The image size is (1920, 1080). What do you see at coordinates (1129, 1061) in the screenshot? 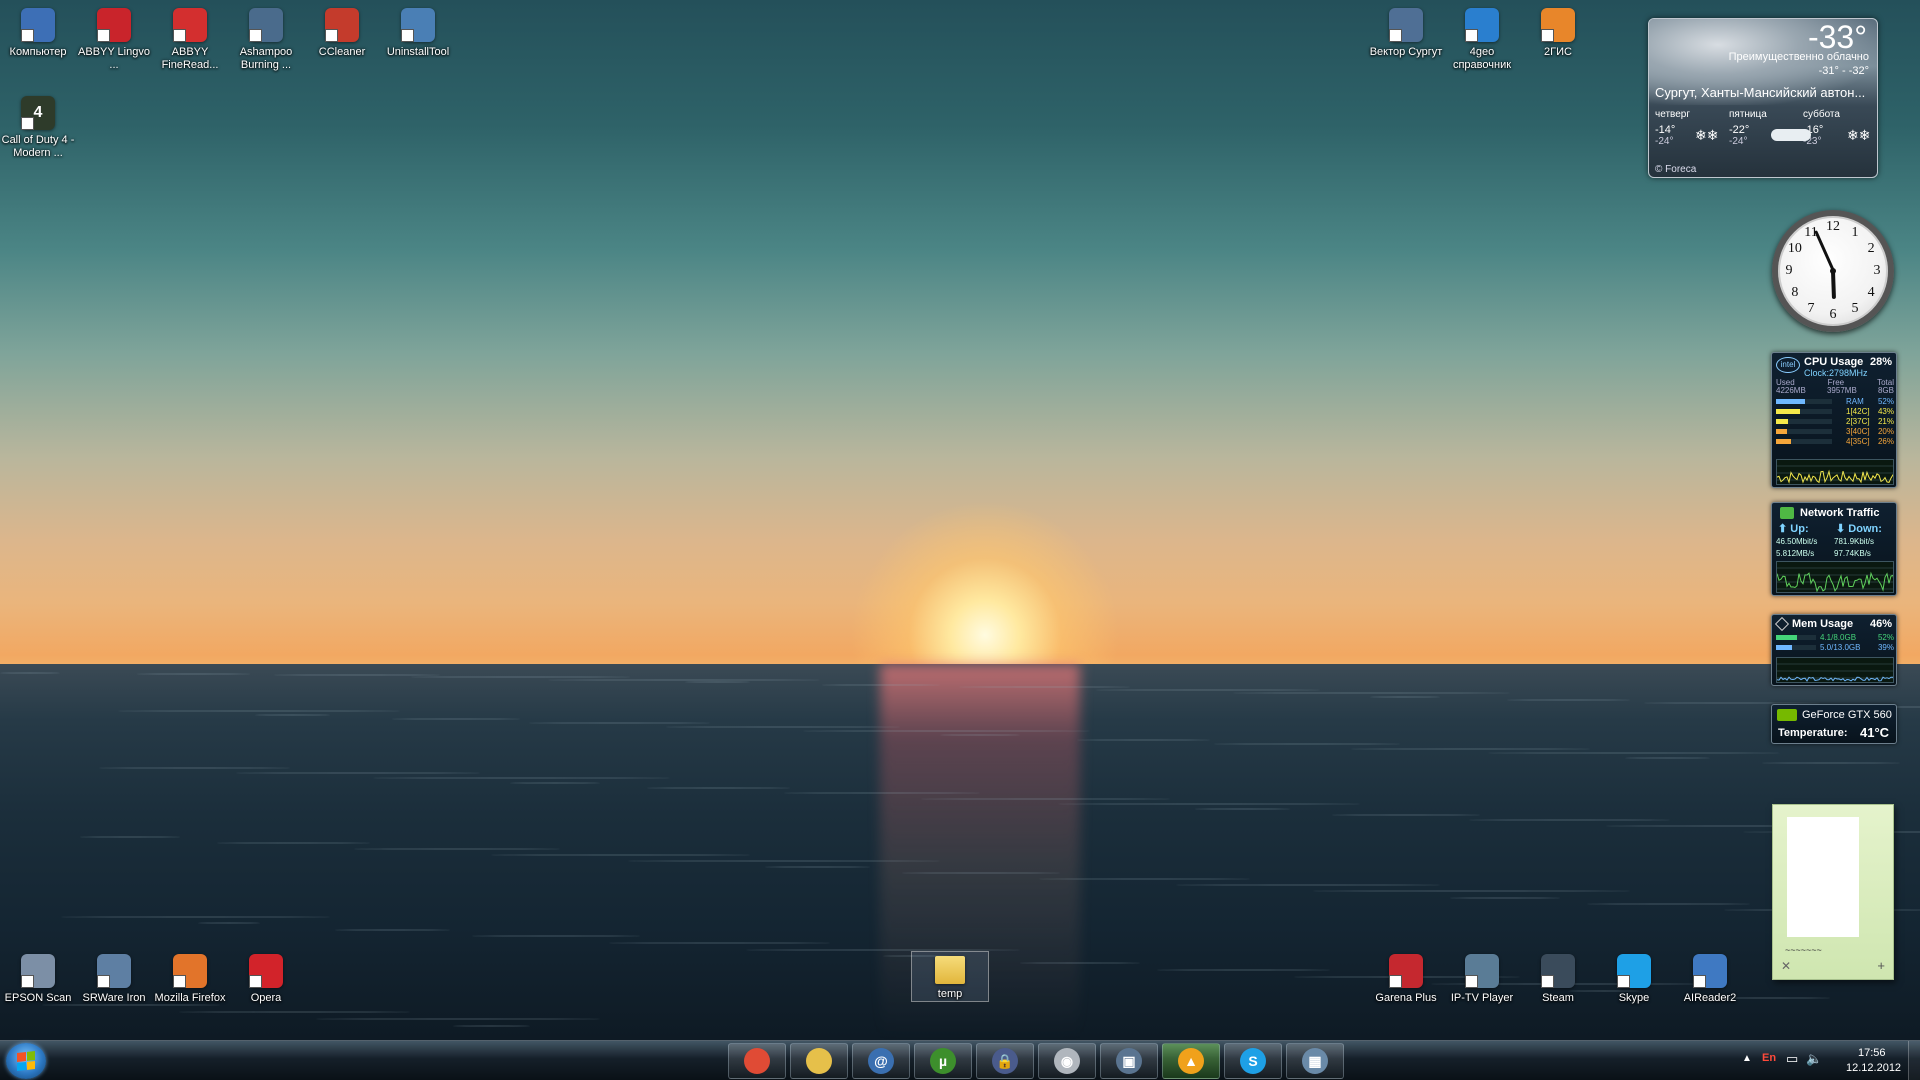
I see `taskbar-button-window: ▣` at bounding box center [1129, 1061].